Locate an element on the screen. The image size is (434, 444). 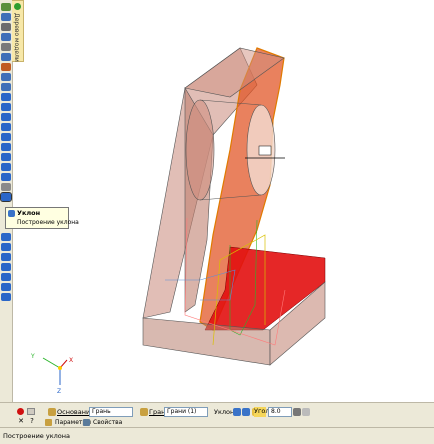
tab-properties: Свойства is located at coordinates (102, 422).